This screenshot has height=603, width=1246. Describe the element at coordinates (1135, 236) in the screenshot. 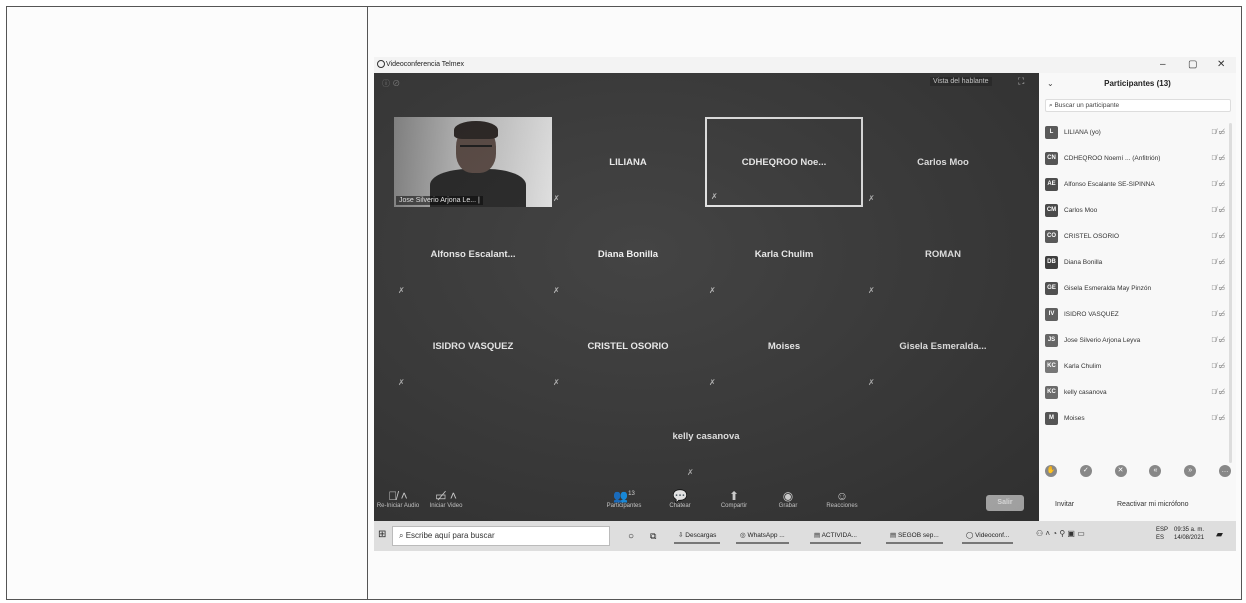

I see `participant-row: CO CRISTEL OSORIO 🎙̸ ▭̸` at that location.